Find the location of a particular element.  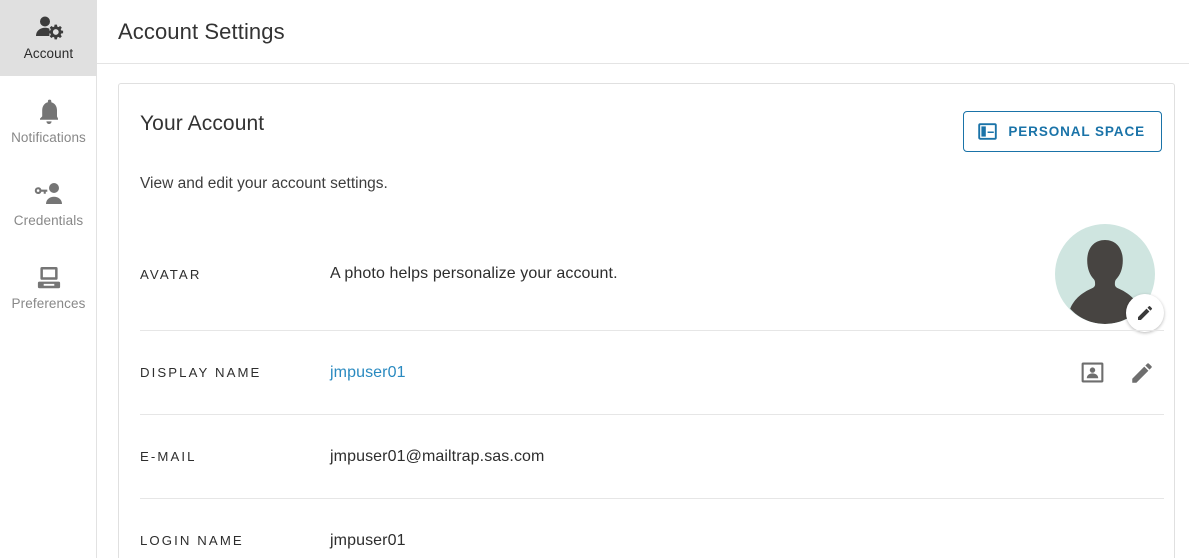

edit-avatar-button is located at coordinates (1145, 313).